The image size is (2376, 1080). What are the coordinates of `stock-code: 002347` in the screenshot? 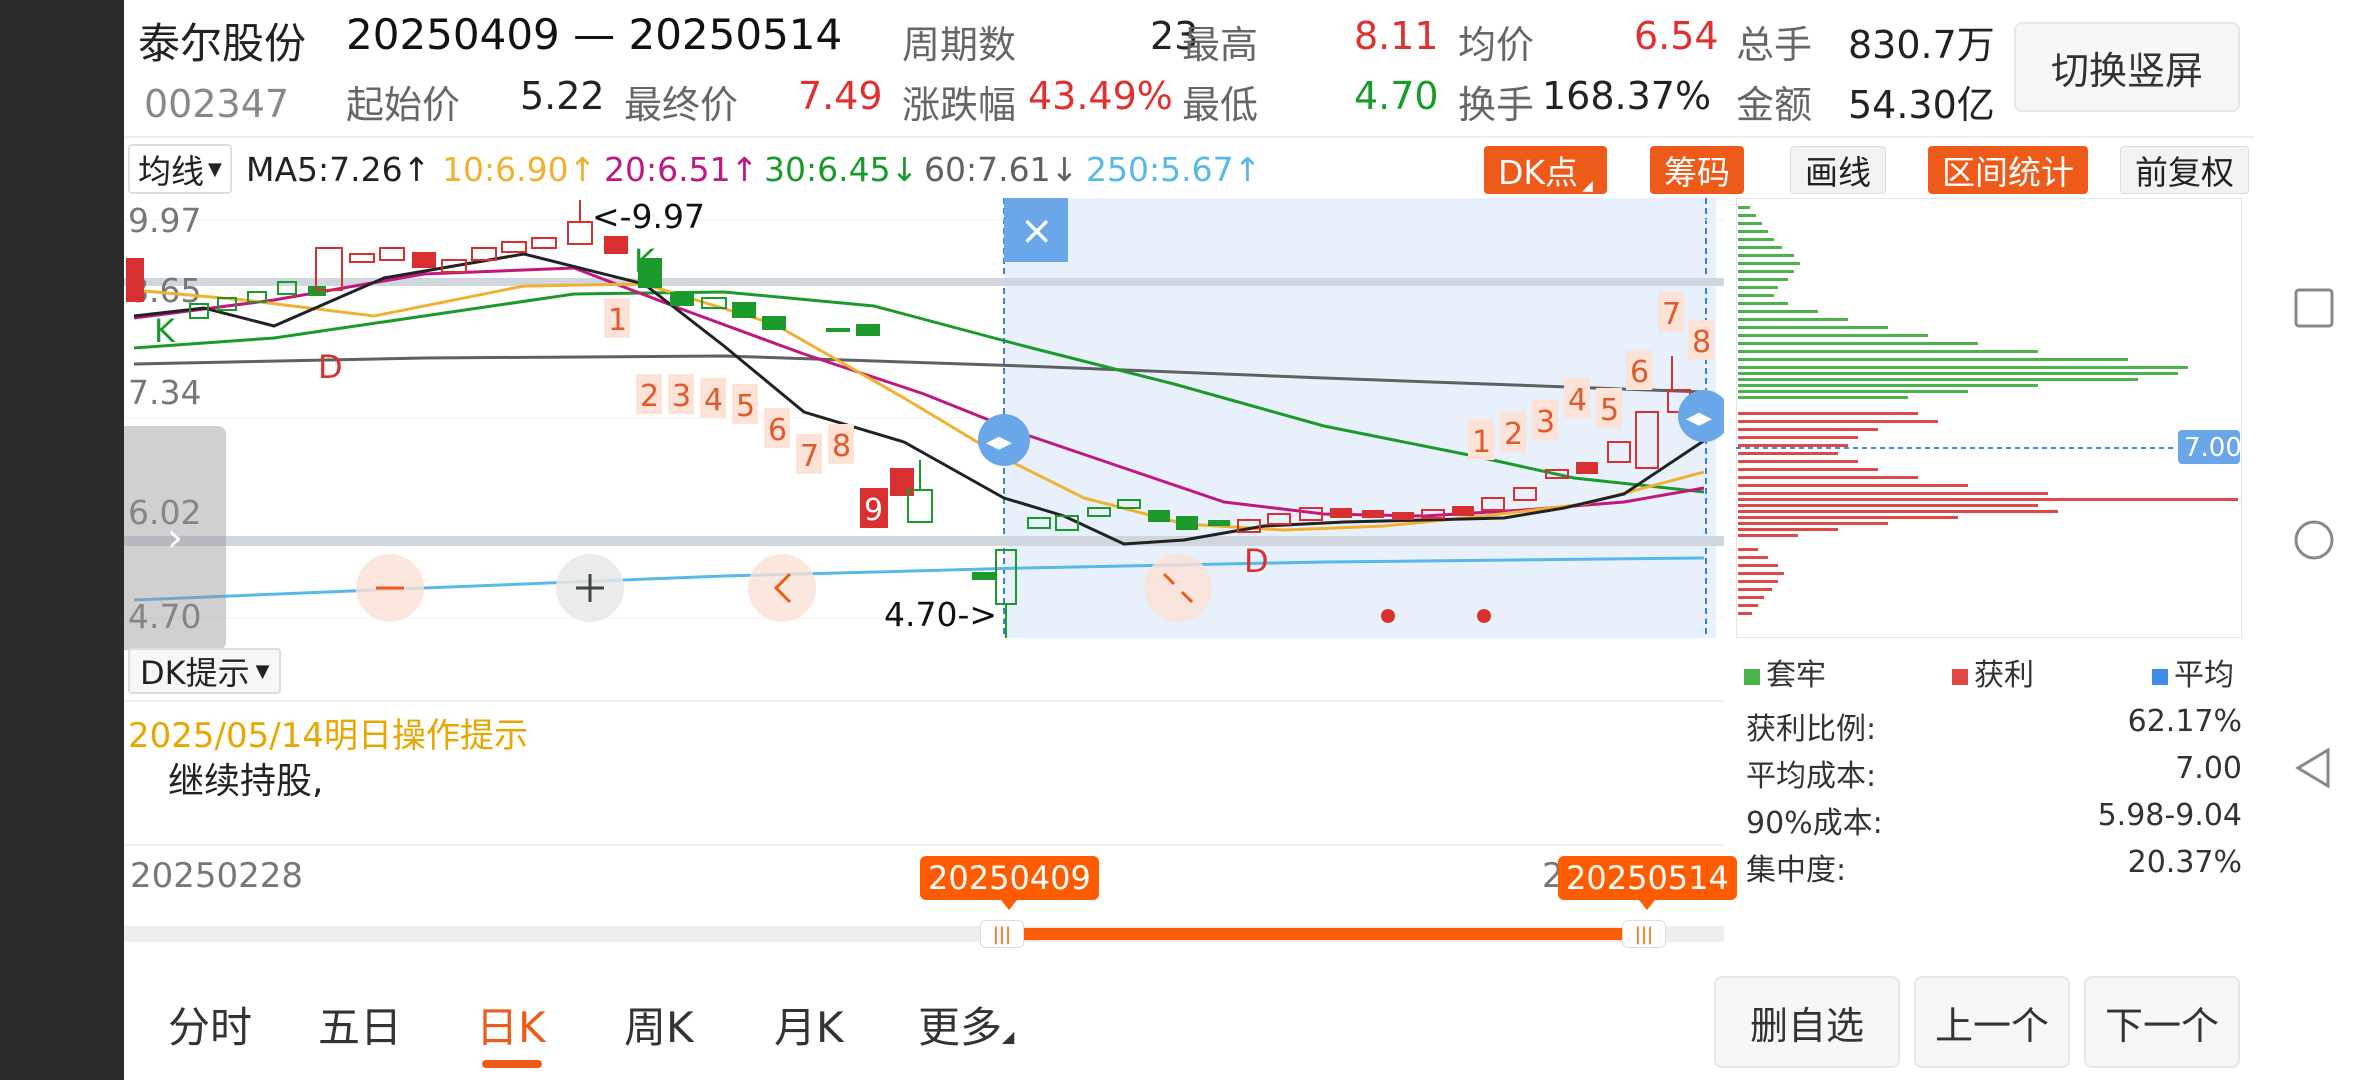 It's located at (217, 104).